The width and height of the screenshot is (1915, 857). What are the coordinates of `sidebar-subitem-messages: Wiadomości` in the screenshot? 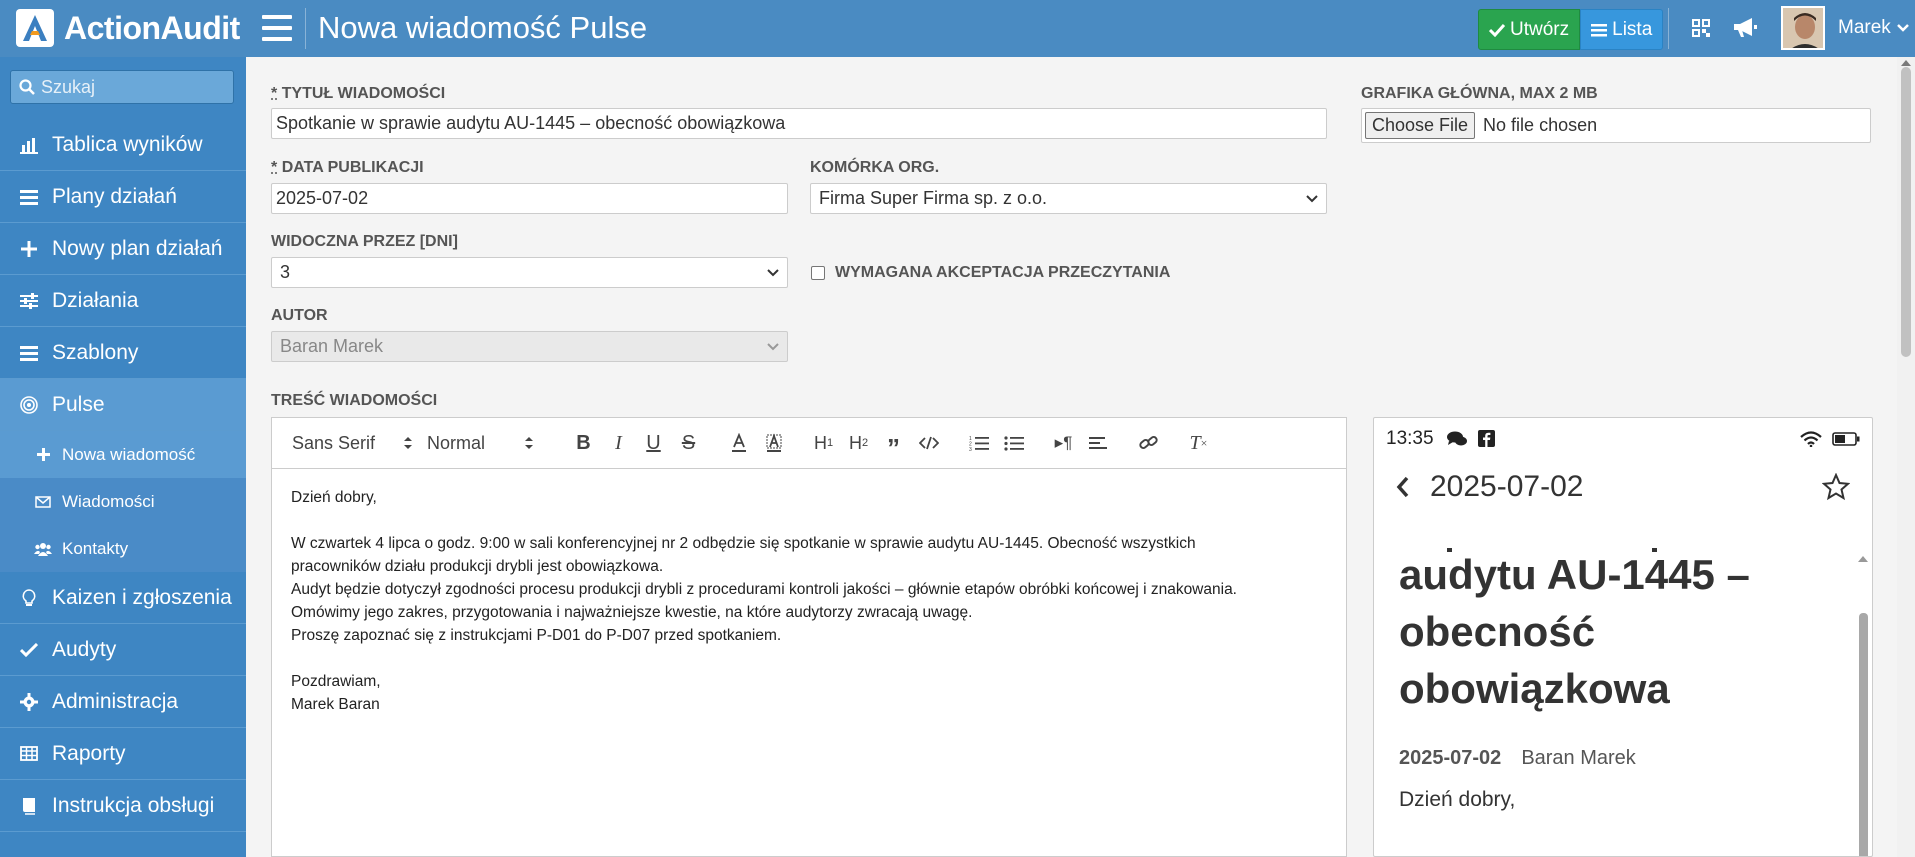 It's located at (123, 501).